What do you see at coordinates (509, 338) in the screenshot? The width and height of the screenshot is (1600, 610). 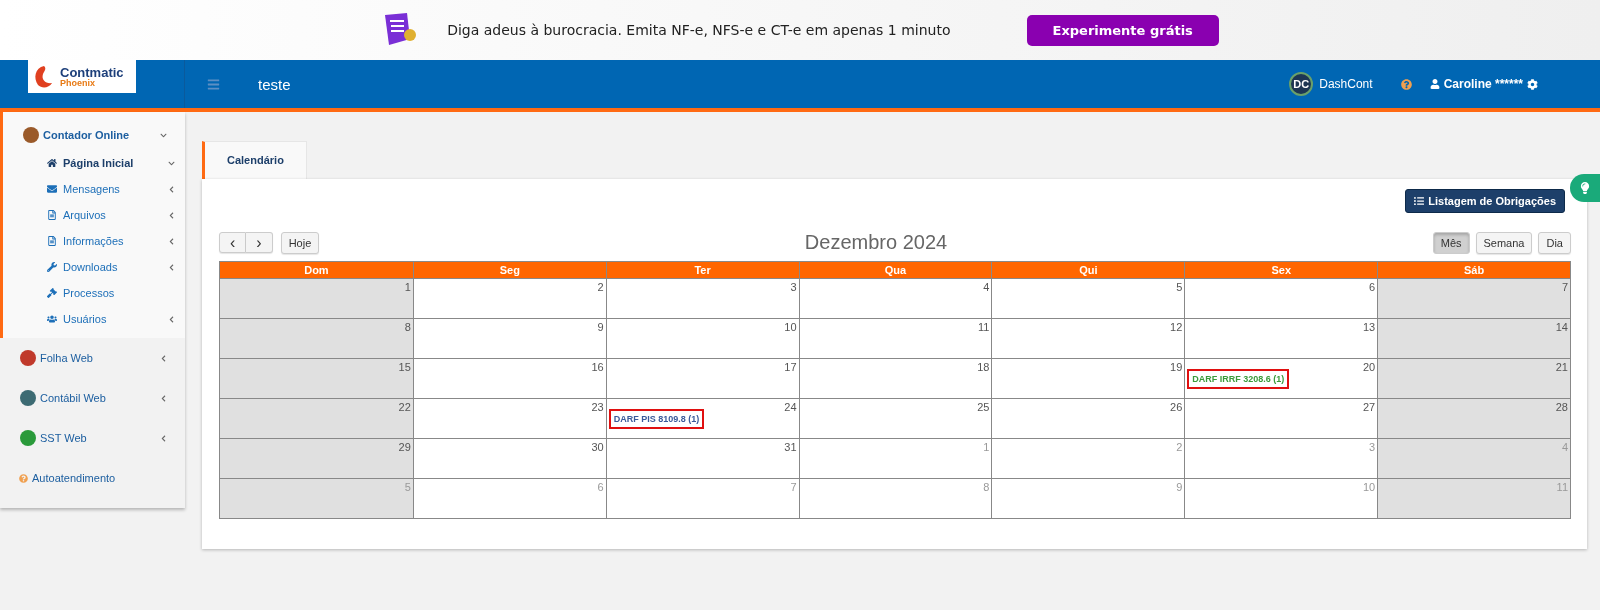 I see `day-cell: 9` at bounding box center [509, 338].